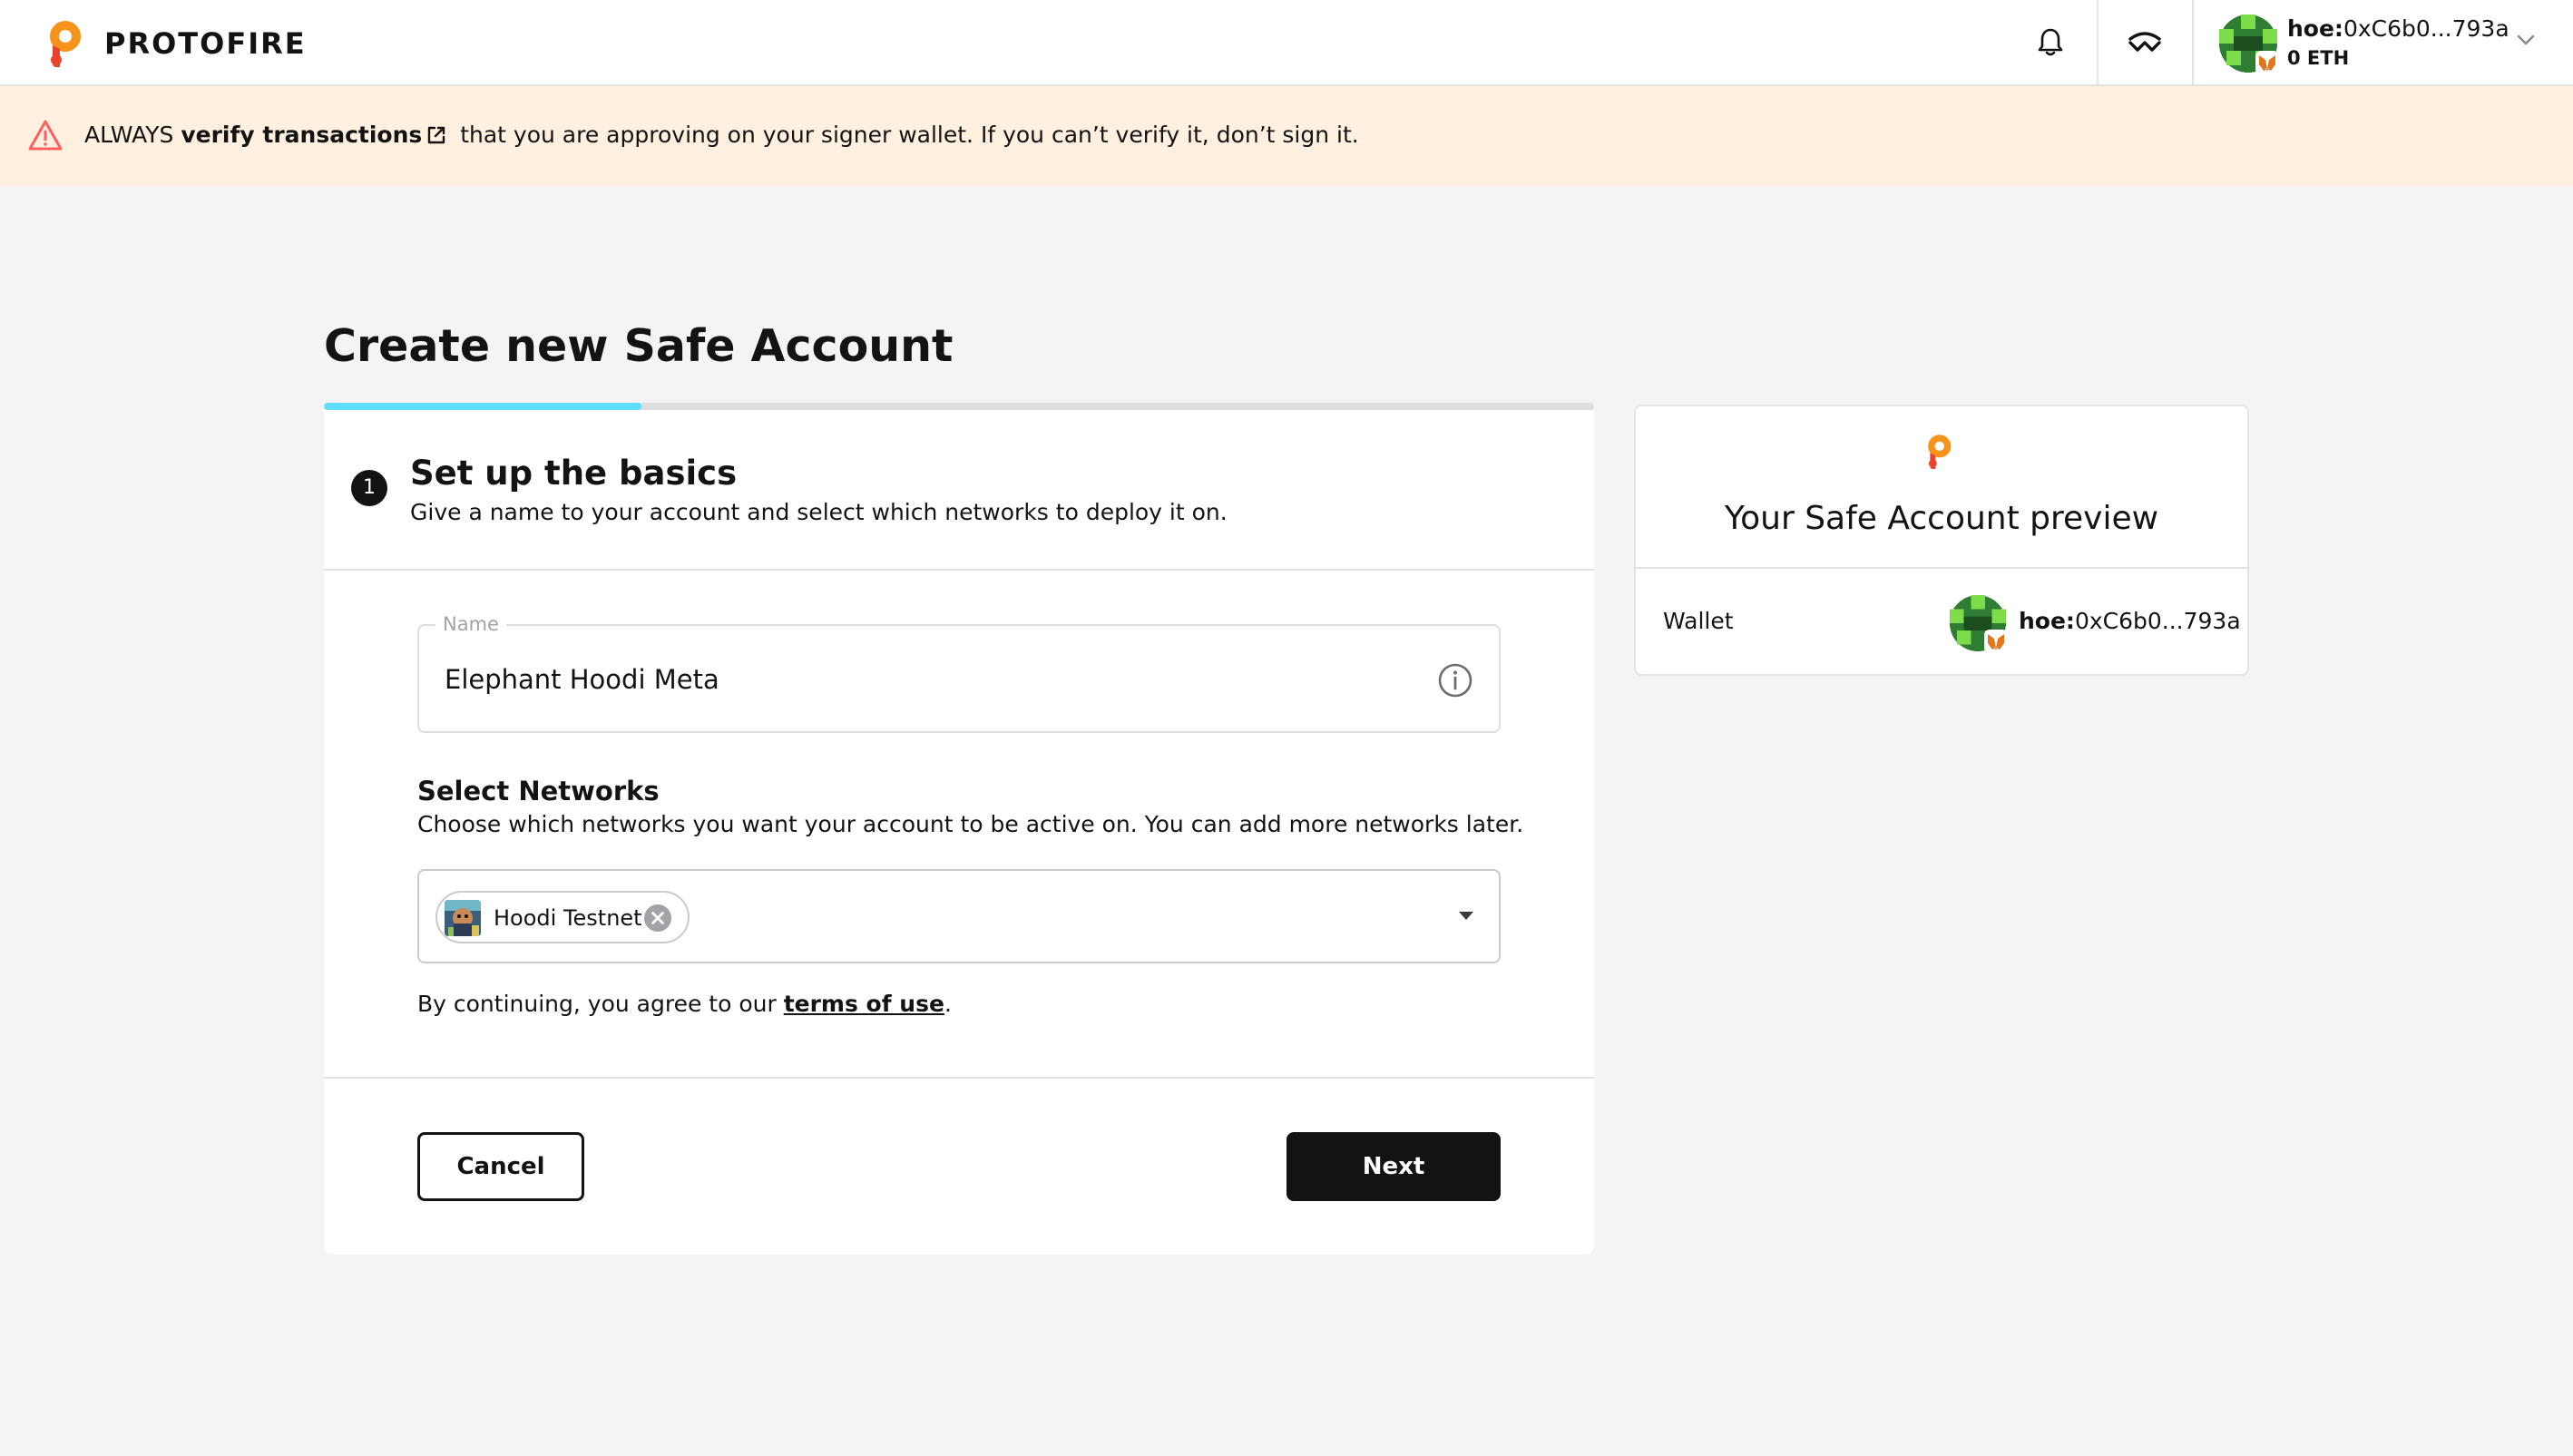  I want to click on network-chip: Hoodi Testnet, so click(562, 917).